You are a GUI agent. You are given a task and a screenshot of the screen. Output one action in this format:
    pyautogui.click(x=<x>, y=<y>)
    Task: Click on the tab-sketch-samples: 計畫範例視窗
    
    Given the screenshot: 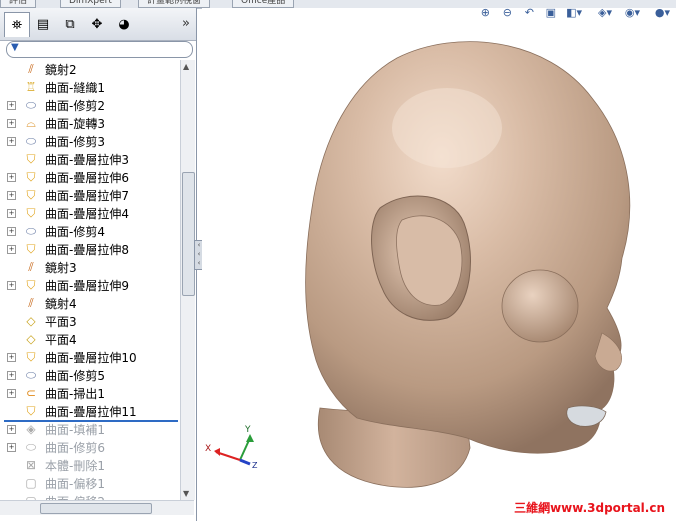 What is the action you would take?
    pyautogui.click(x=174, y=4)
    